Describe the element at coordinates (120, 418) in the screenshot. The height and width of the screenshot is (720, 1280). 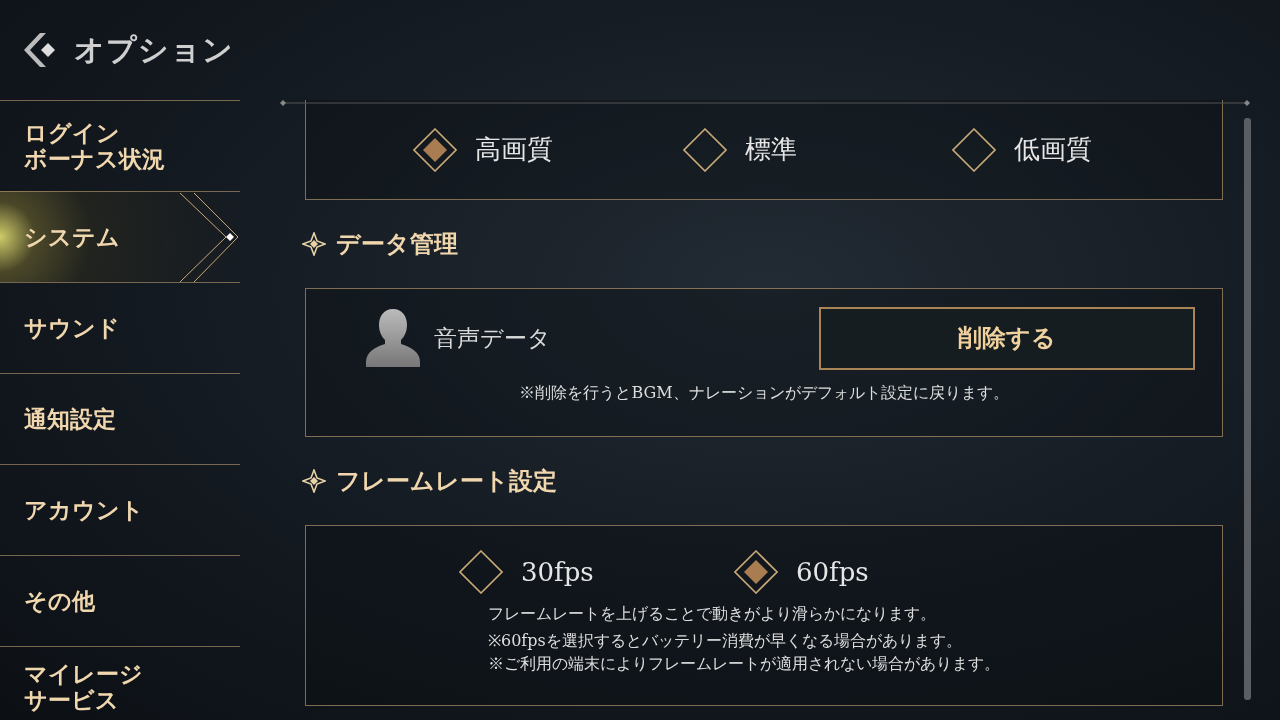
I see `sidebar-item: 通知設定` at that location.